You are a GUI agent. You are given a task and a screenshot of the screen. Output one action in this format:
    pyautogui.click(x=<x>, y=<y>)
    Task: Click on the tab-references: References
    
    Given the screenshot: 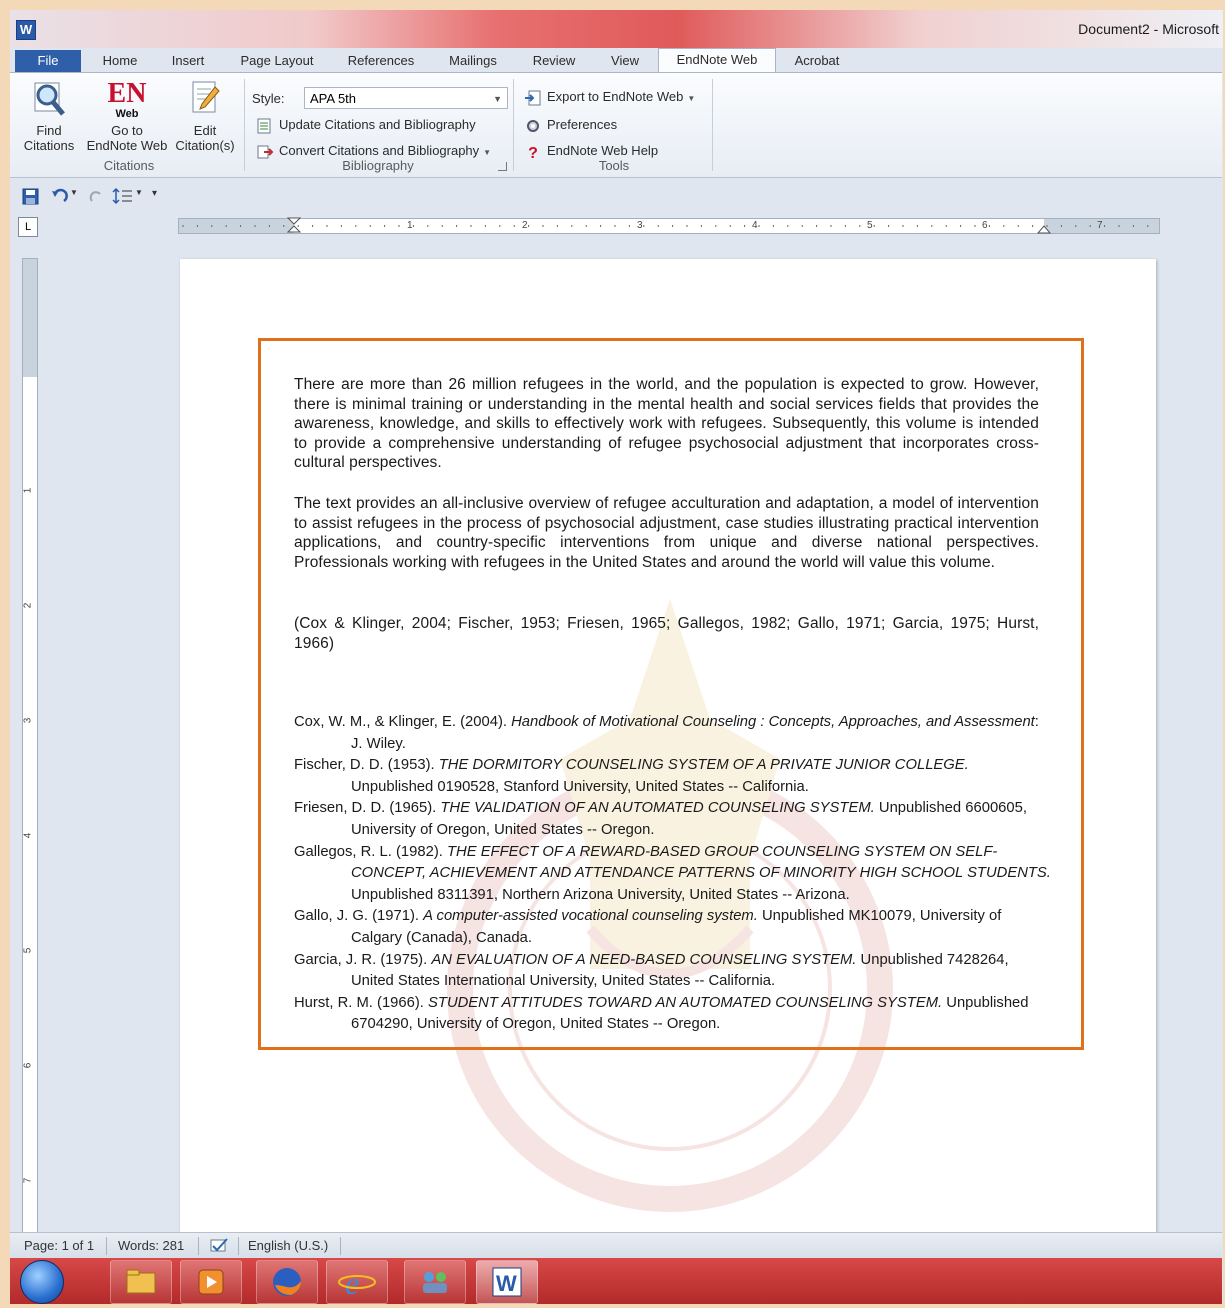 What is the action you would take?
    pyautogui.click(x=381, y=61)
    